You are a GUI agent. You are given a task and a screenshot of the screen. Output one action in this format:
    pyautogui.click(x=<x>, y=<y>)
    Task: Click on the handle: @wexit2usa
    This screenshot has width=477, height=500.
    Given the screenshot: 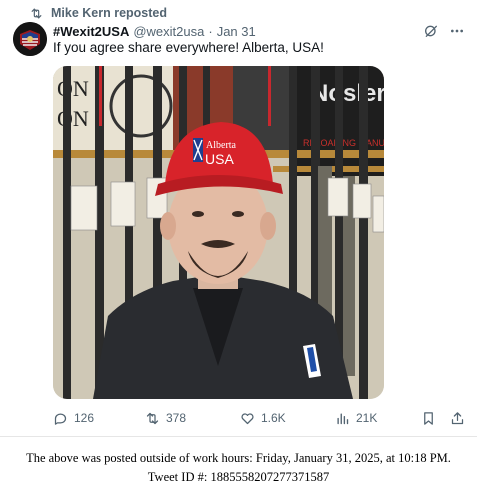 What is the action you would take?
    pyautogui.click(x=168, y=31)
    